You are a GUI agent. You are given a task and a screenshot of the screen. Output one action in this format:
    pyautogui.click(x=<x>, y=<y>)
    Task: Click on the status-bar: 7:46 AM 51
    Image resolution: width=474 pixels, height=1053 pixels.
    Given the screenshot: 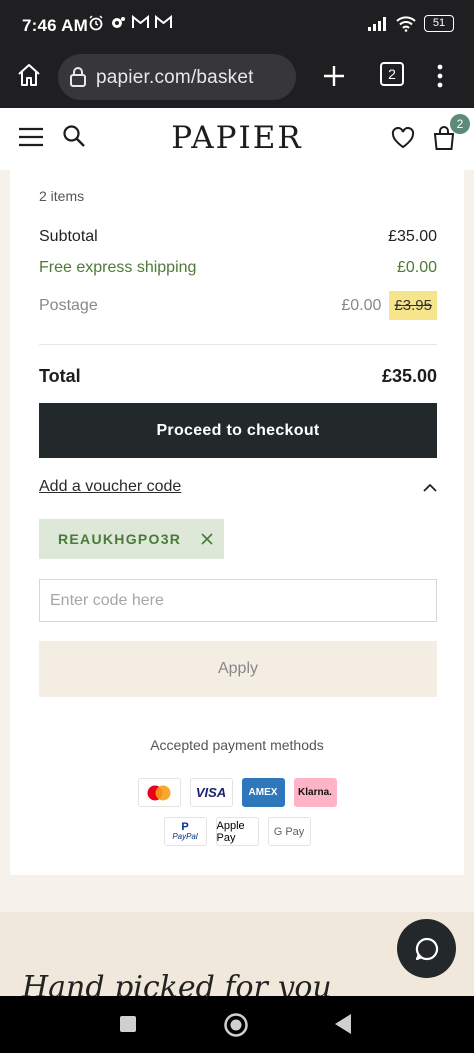 What is the action you would take?
    pyautogui.click(x=237, y=26)
    